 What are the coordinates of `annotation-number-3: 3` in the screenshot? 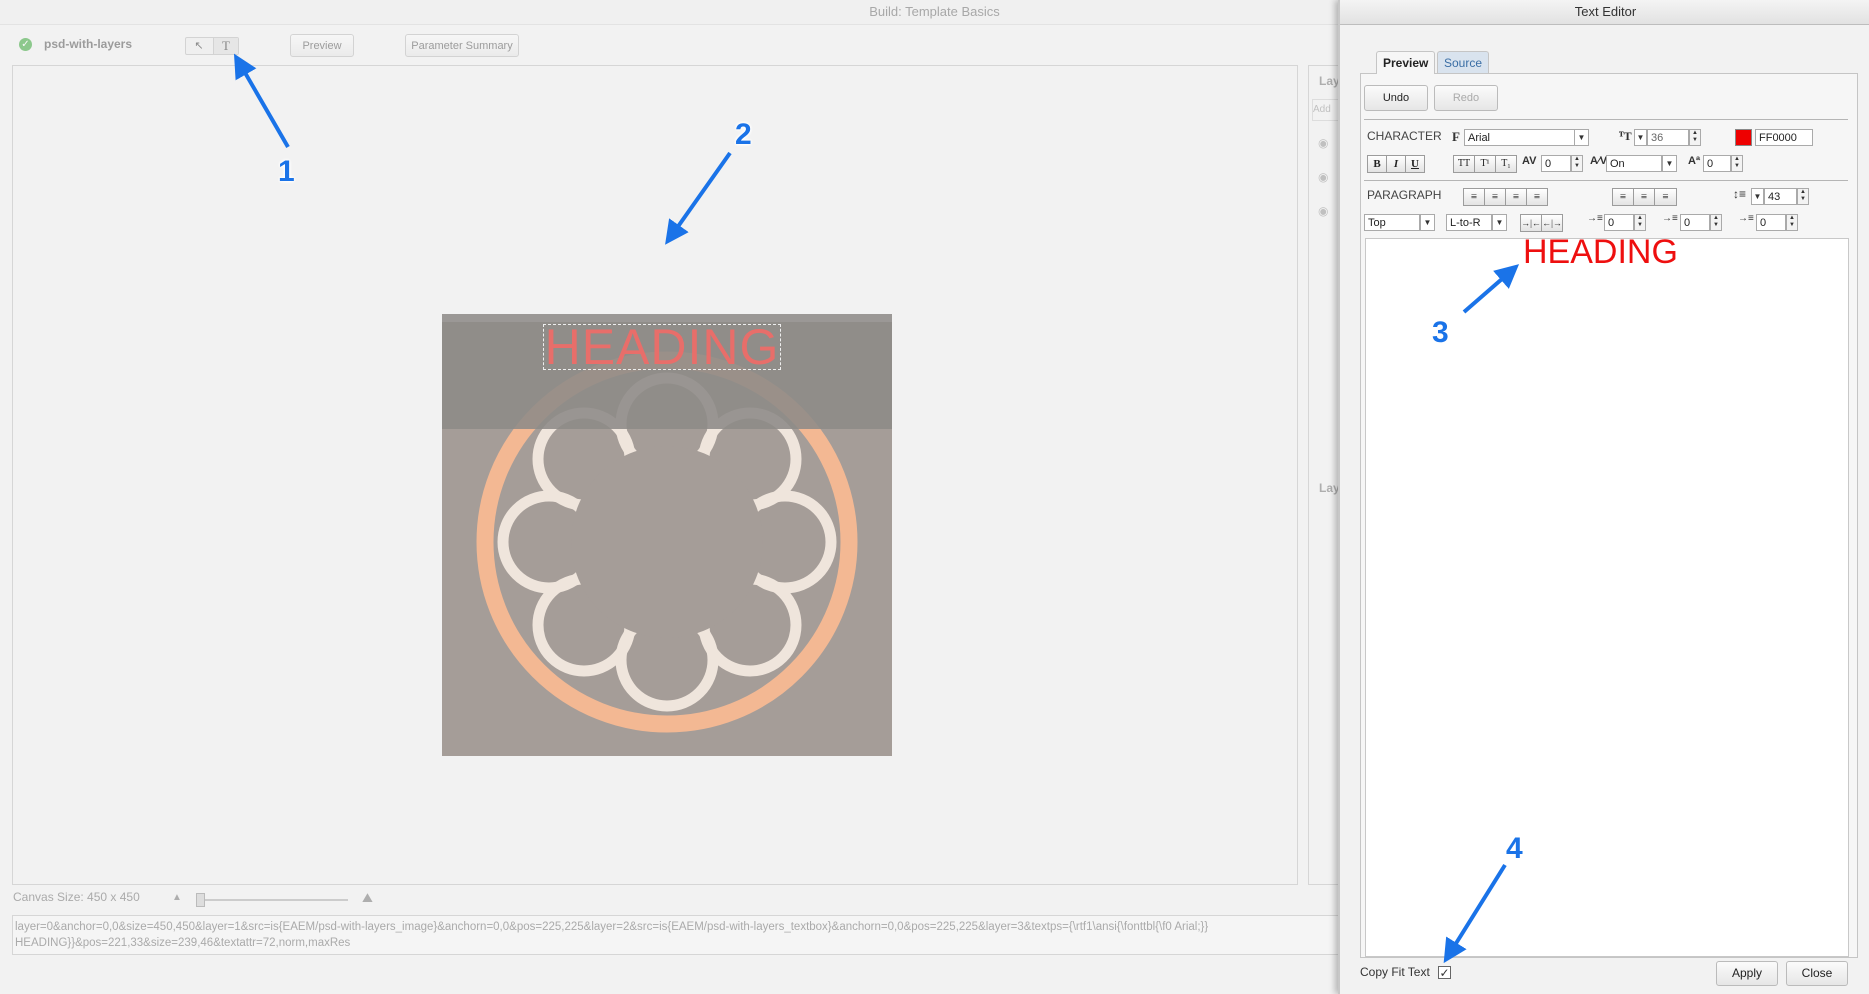 It's located at (1440, 332).